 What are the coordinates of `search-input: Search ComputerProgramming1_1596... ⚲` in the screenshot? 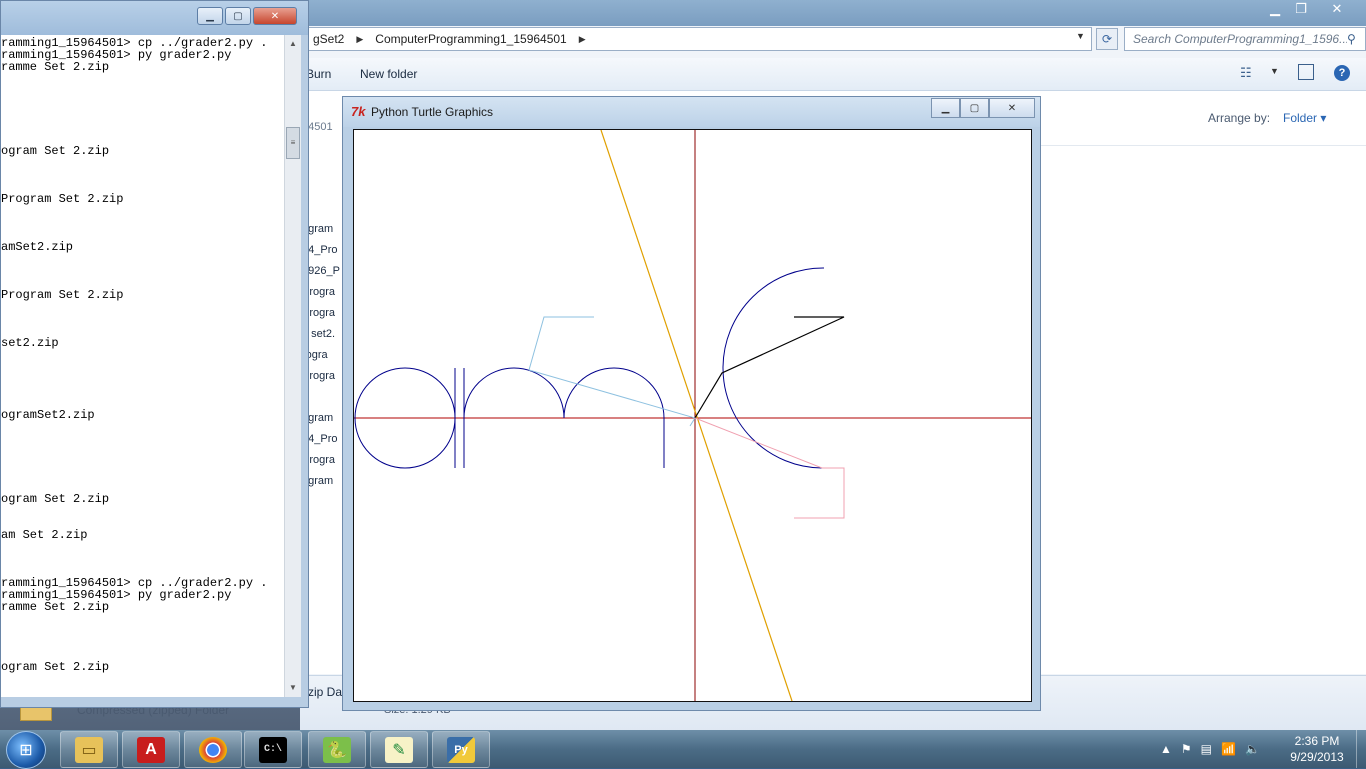 It's located at (1245, 39).